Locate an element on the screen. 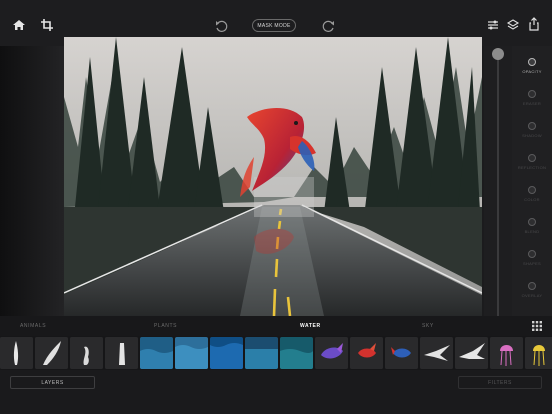 The height and width of the screenshot is (414, 552). category-bar: ANIMALS PLANTS WATER SKY is located at coordinates (276, 326).